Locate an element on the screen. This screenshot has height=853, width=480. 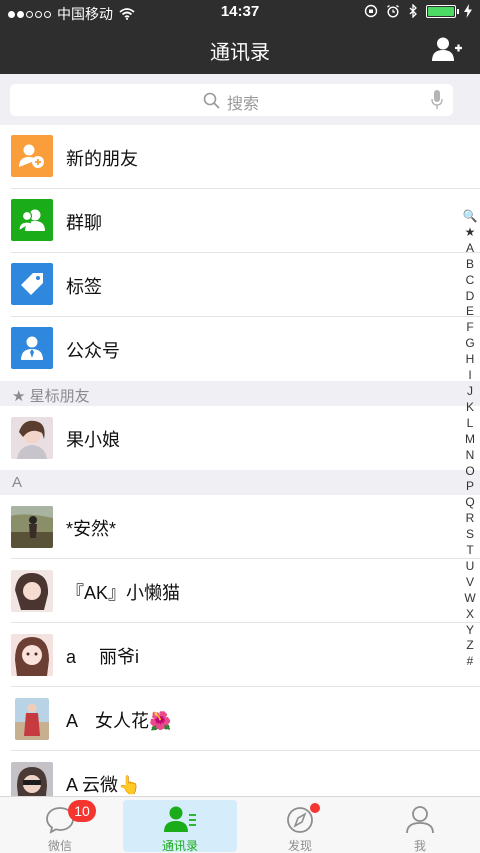
contact-name: a 丽爷i is located at coordinates (103, 657).